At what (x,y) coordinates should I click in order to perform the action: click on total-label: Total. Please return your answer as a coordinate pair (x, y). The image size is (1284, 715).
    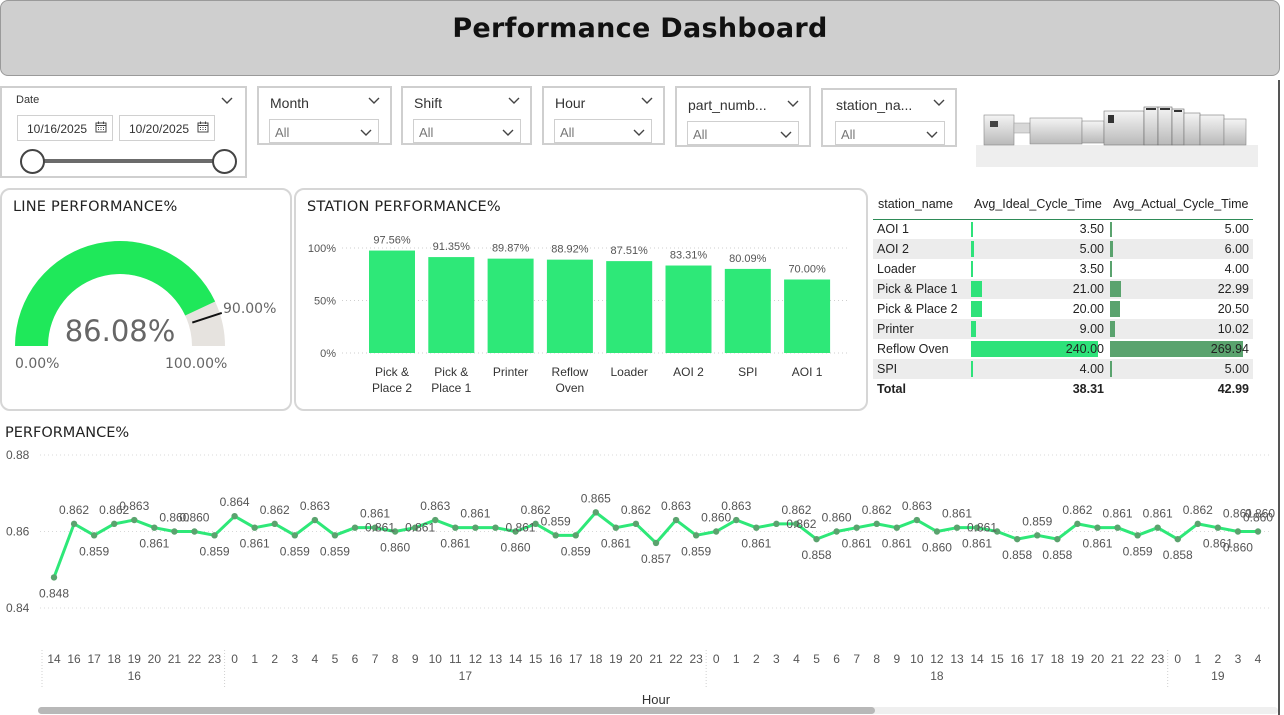
    Looking at the image, I should click on (891, 389).